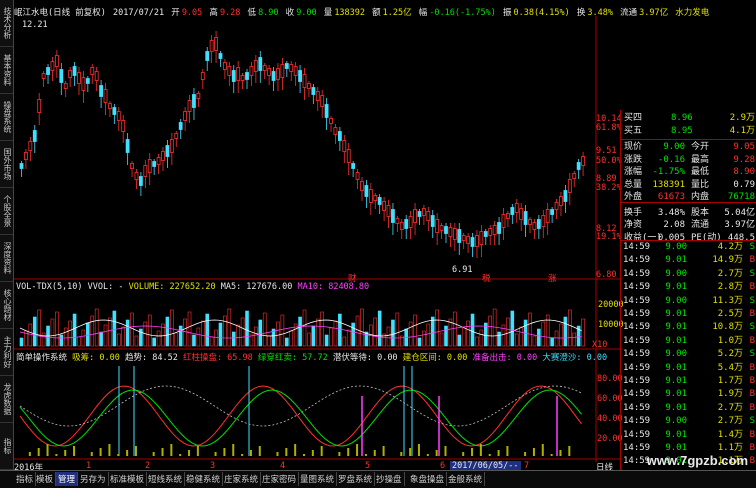 The image size is (756, 488). I want to click on bottom-tab-14: 金般系统, so click(466, 479).